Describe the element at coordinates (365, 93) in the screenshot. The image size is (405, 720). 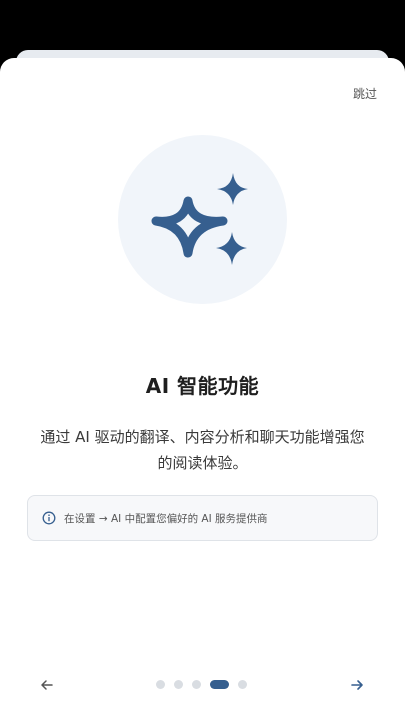
I see `skip-button: 跳过` at that location.